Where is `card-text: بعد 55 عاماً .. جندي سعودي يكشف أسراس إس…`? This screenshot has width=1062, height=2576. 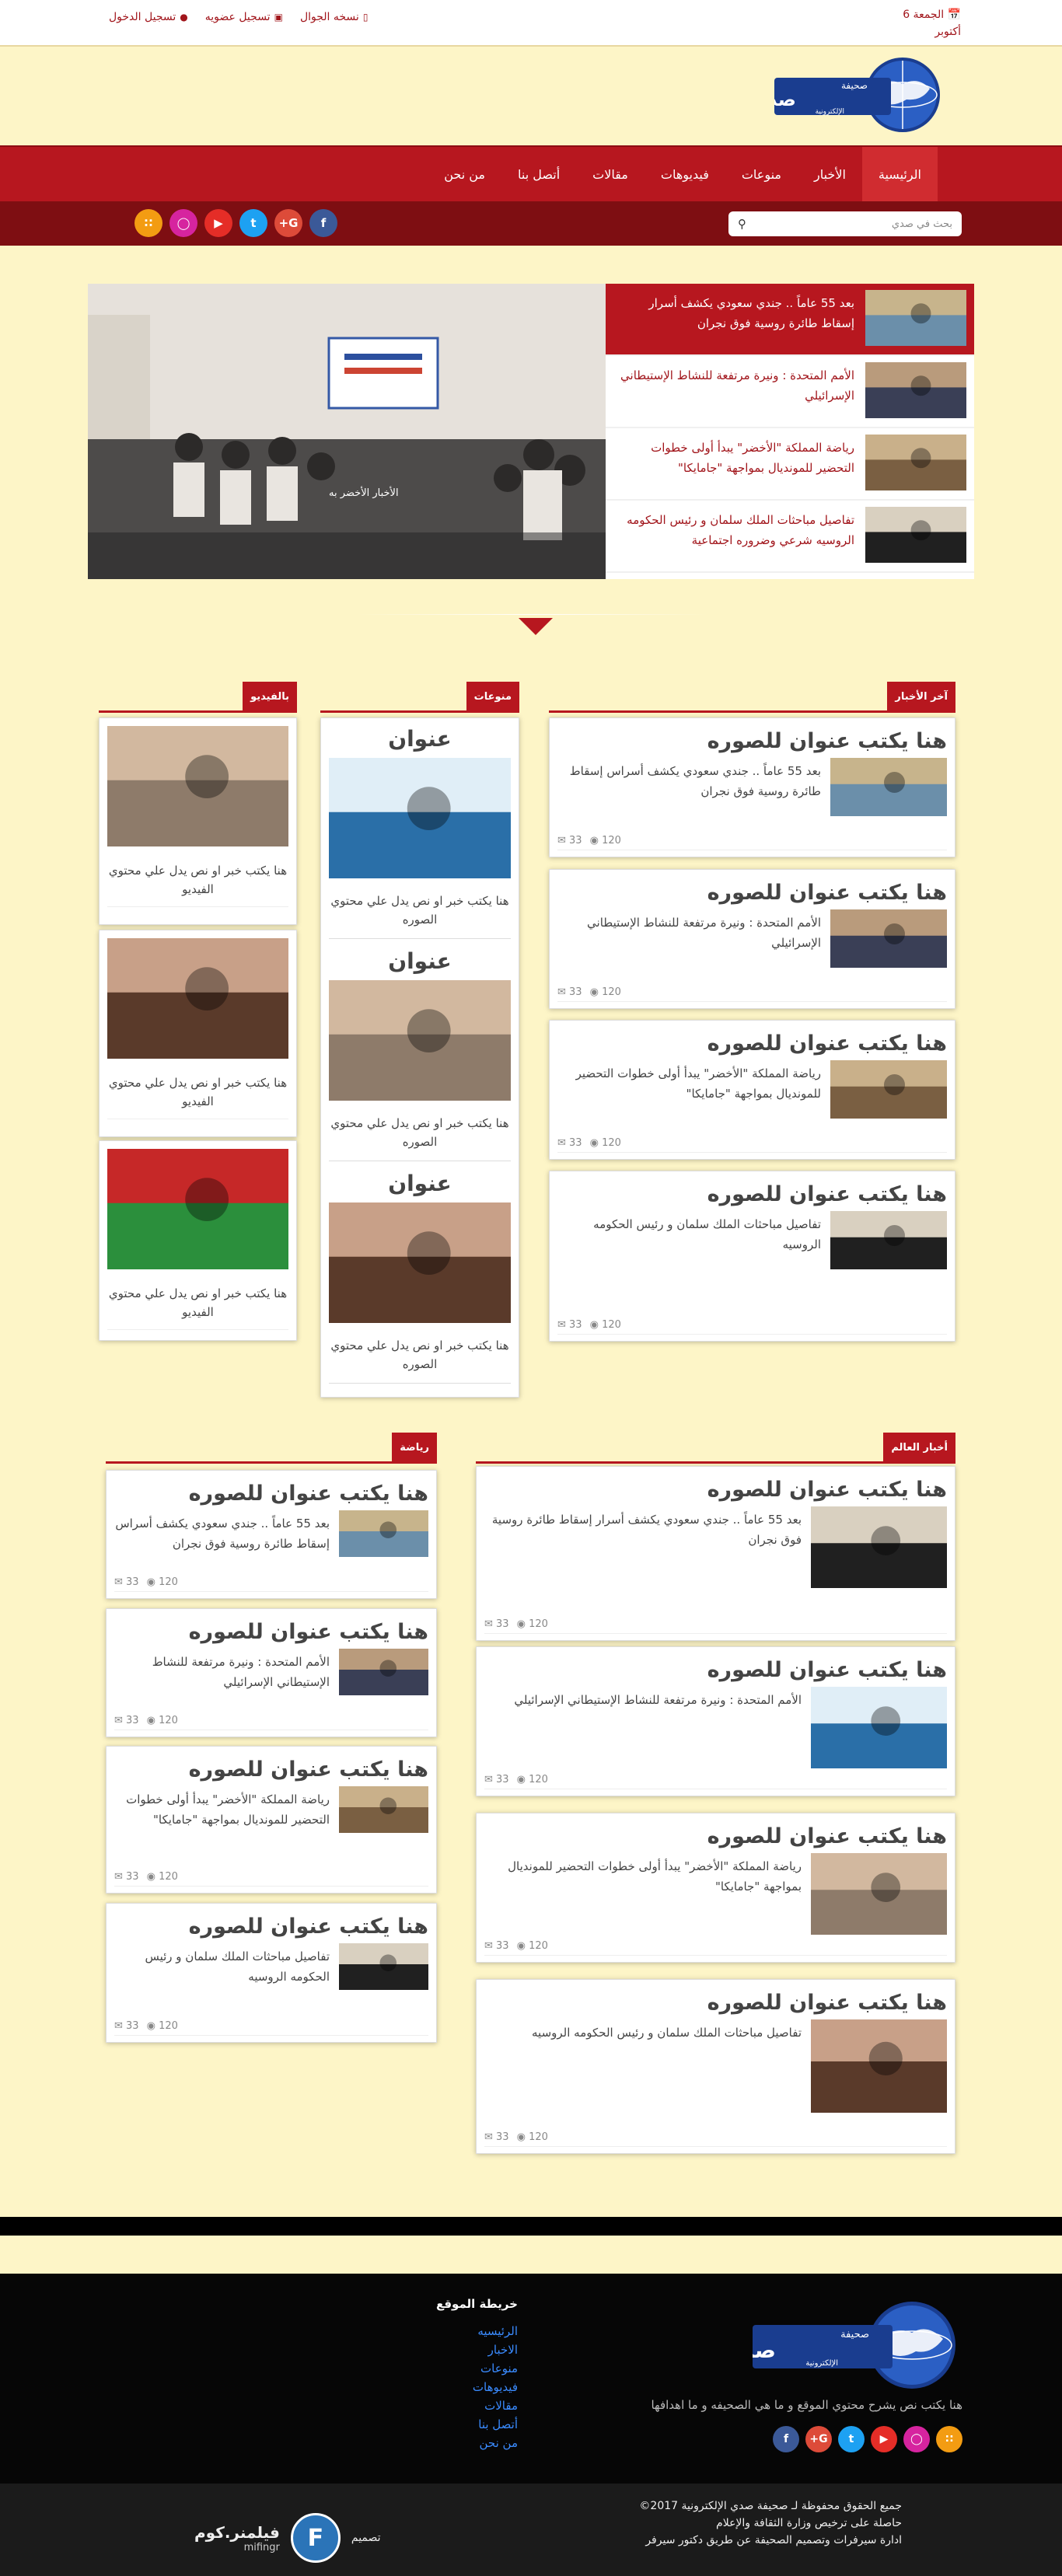 card-text: بعد 55 عاماً .. جندي سعودي يكشف أسراس إس… is located at coordinates (222, 1534).